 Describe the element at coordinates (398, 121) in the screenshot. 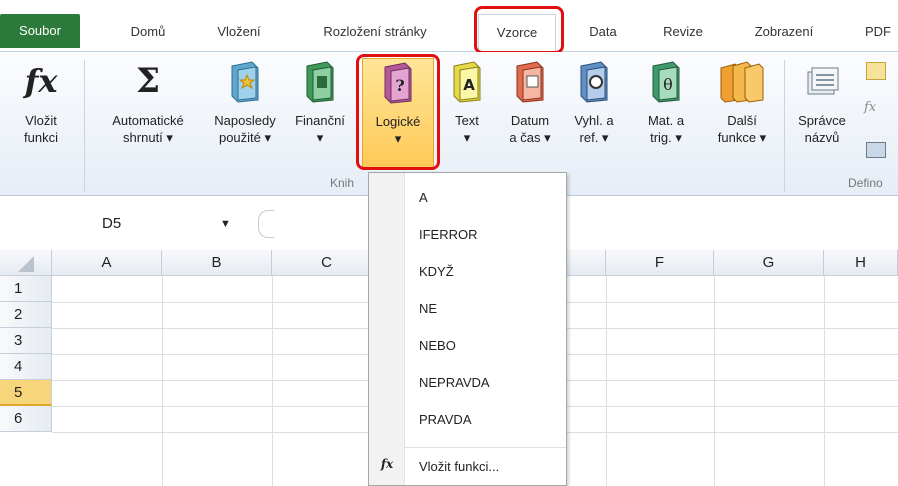

I see `logical-label-1: Logické` at that location.